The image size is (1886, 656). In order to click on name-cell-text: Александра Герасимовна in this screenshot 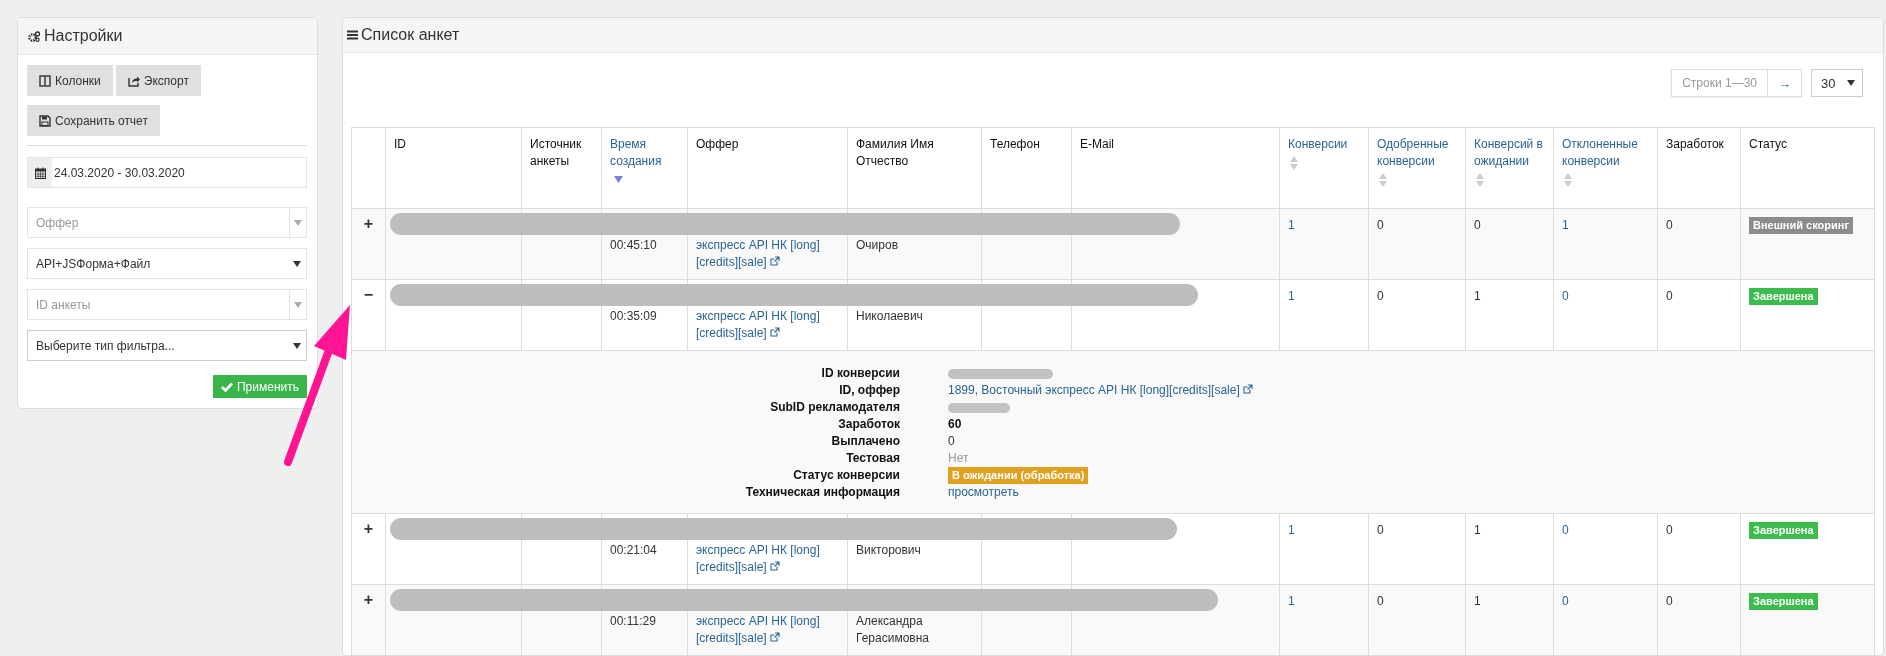, I will do `click(893, 630)`.